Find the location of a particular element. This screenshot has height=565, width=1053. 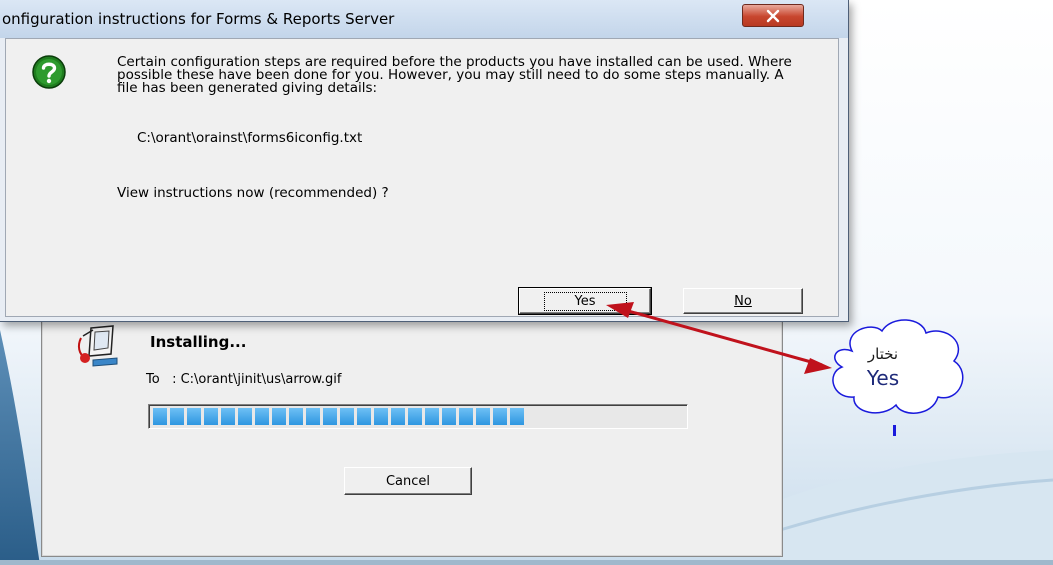

cloud-tail is located at coordinates (894, 430).